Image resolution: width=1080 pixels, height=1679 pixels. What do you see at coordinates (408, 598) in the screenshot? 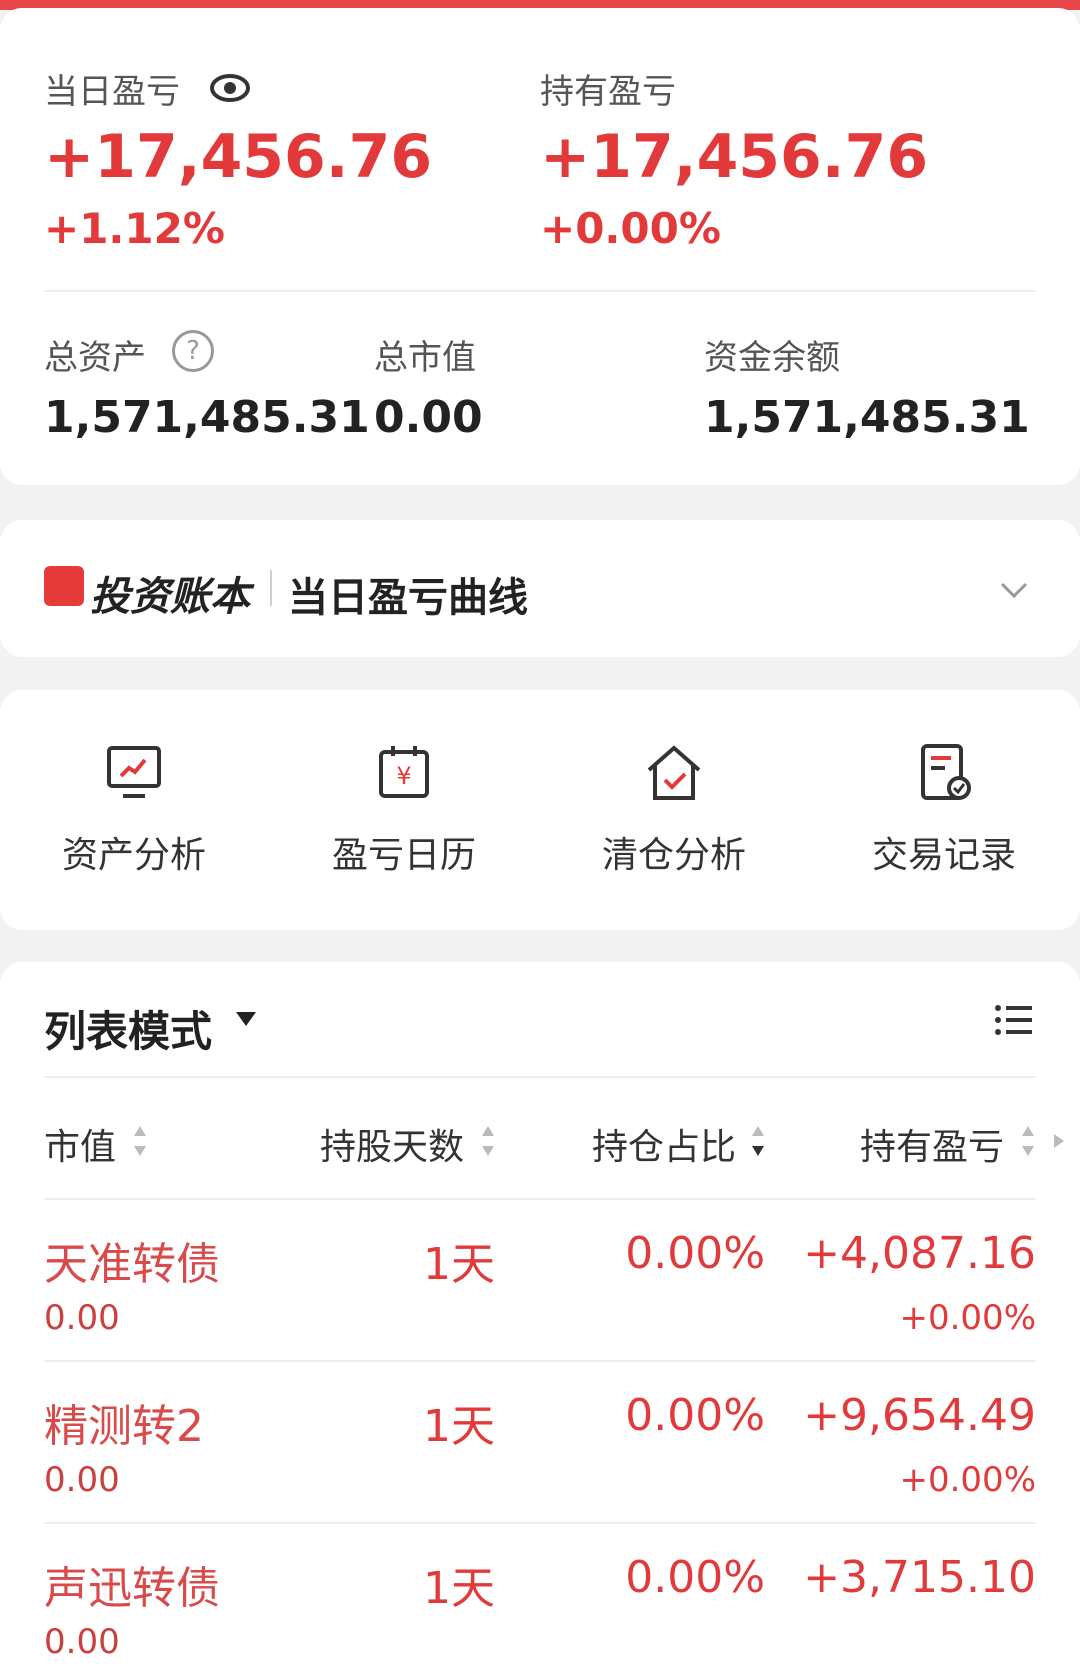
I see `pnl-curve-title: 当日盈亏曲线` at bounding box center [408, 598].